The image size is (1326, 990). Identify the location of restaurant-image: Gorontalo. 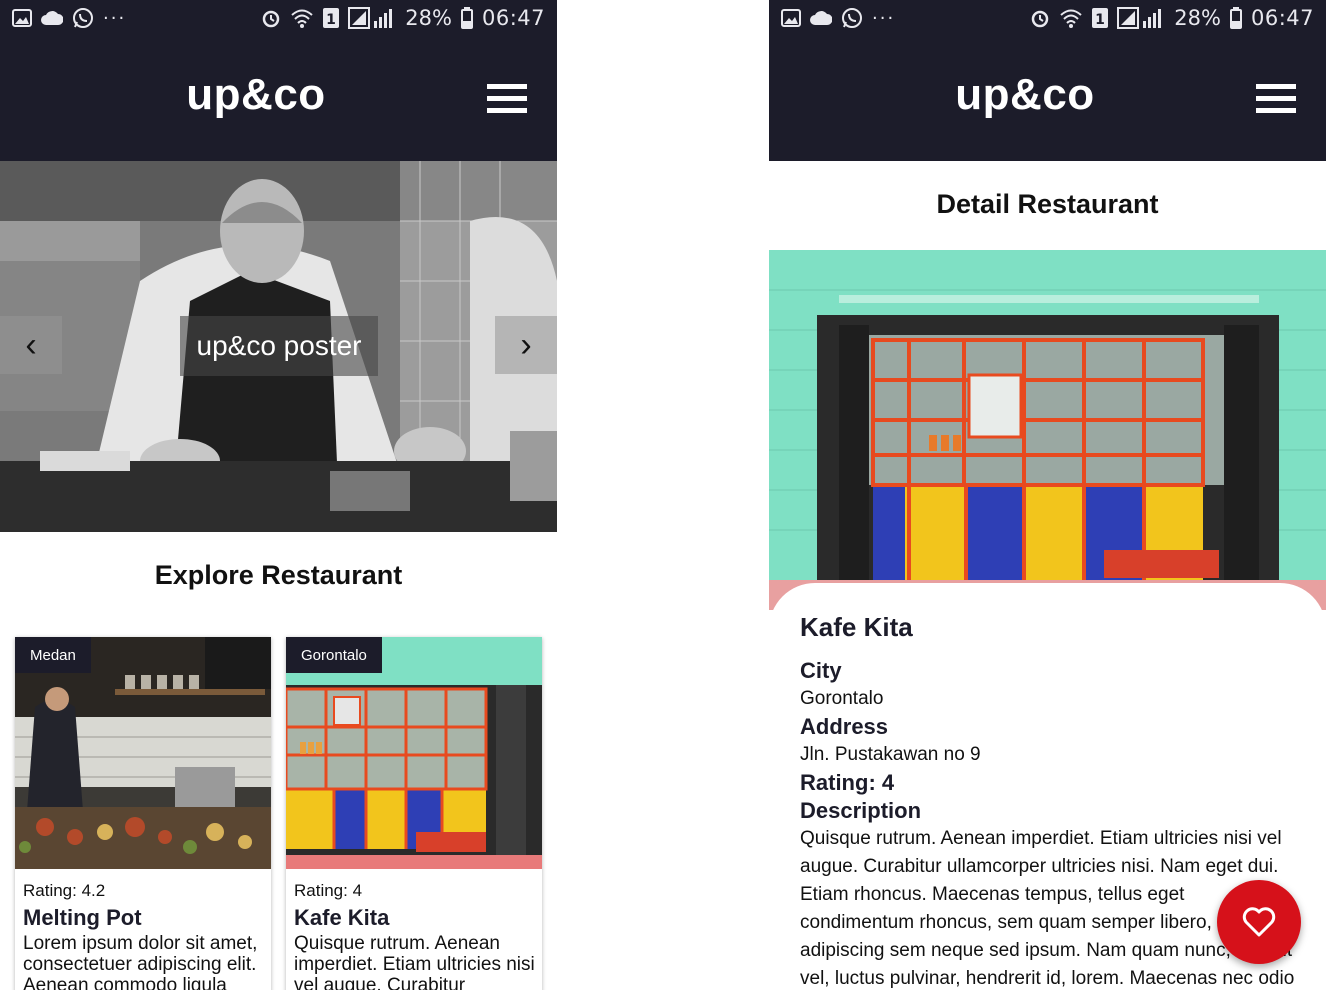
(414, 753).